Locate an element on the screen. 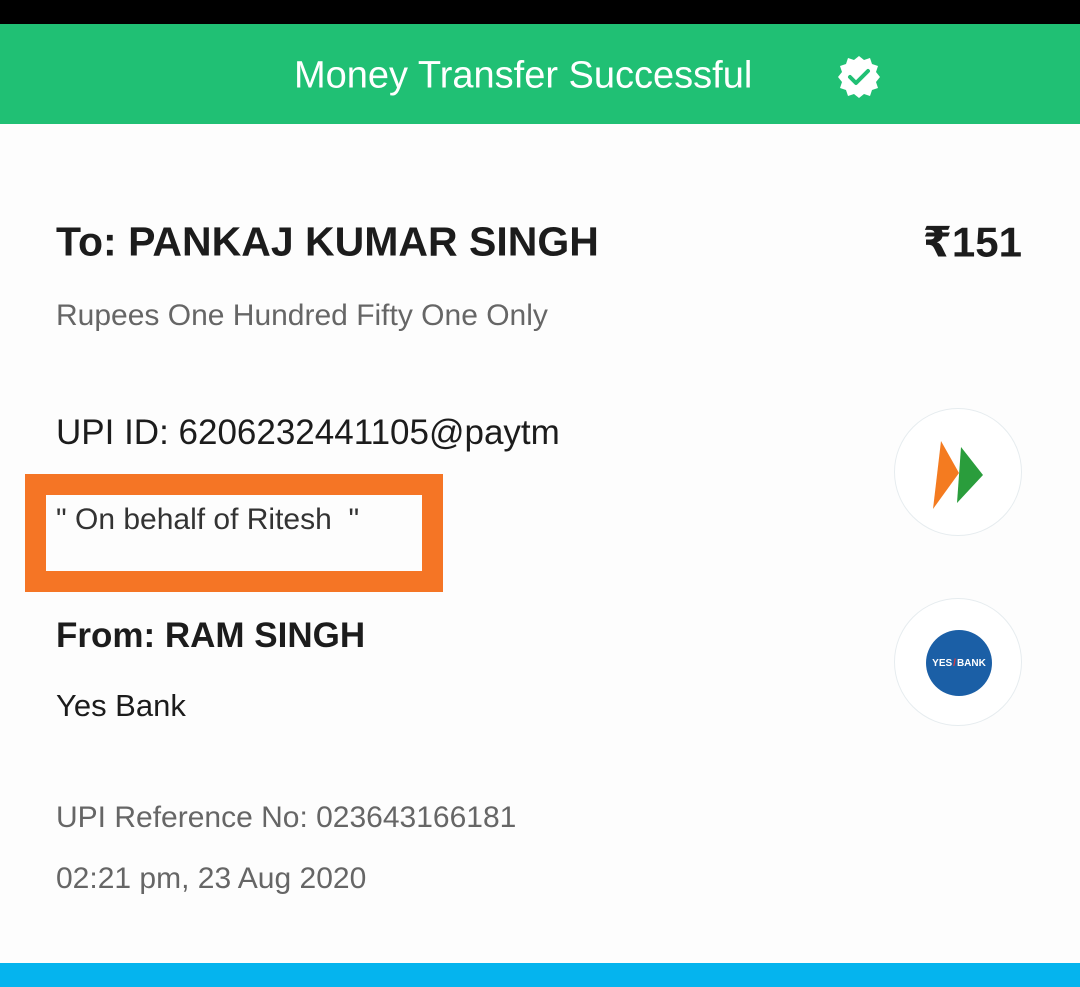 Image resolution: width=1080 pixels, height=987 pixels. bank-logo-text-bank: BANK is located at coordinates (971, 663).